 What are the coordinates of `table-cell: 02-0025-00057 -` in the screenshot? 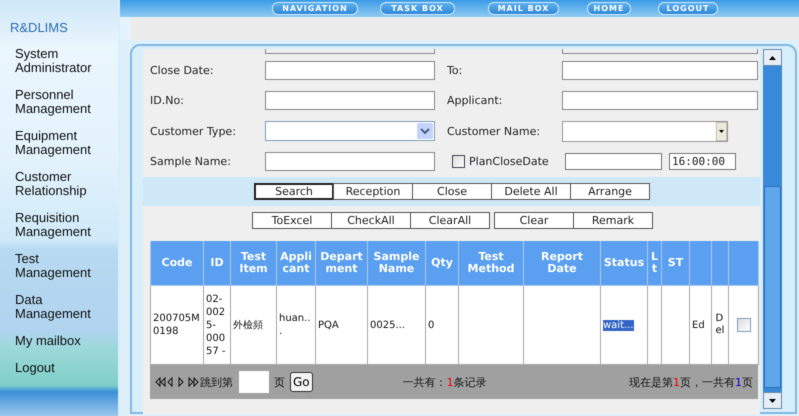 It's located at (216, 325).